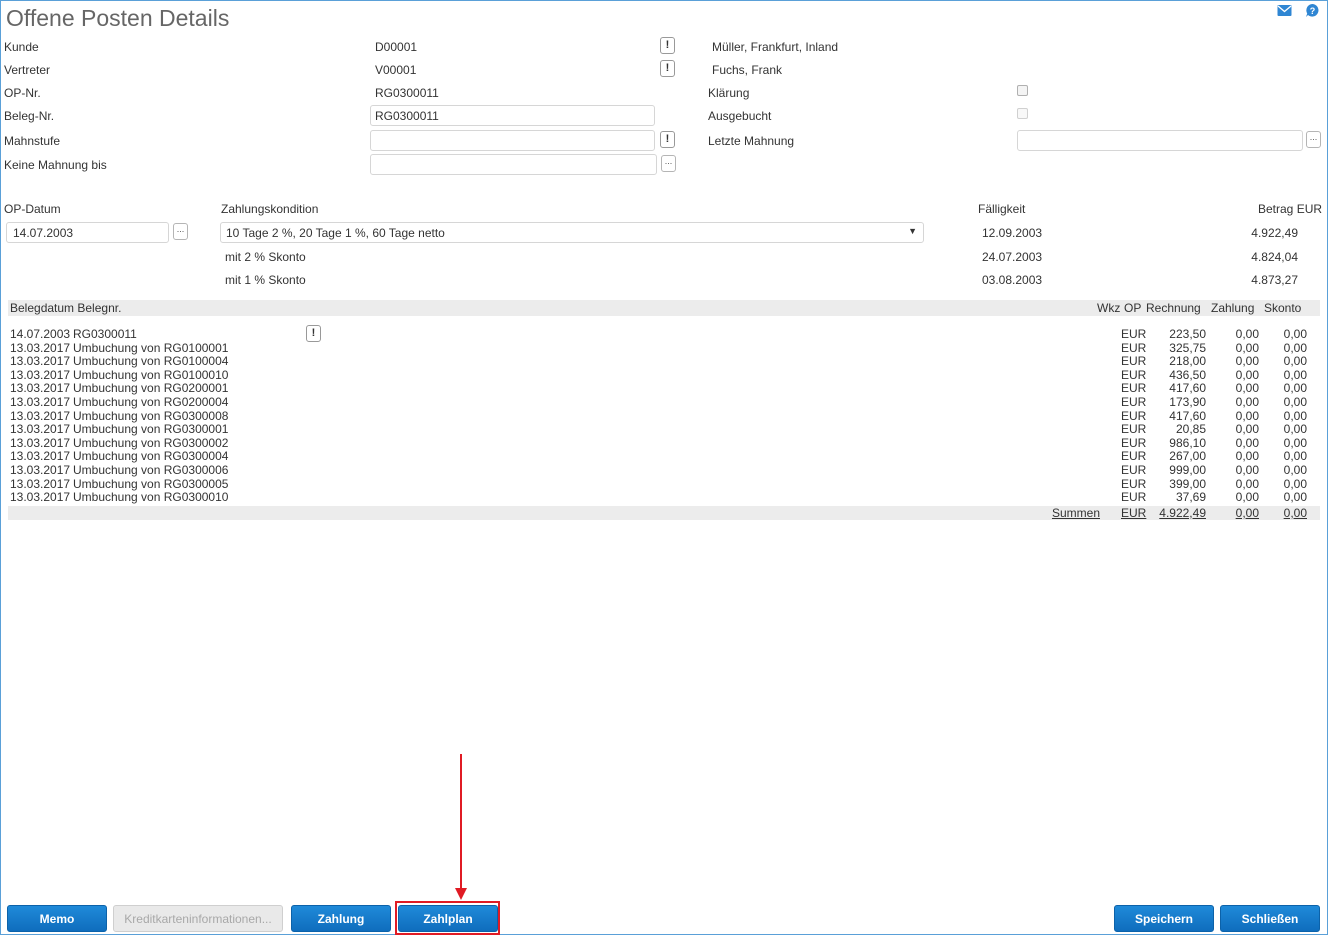 This screenshot has height=935, width=1328. What do you see at coordinates (729, 93) in the screenshot?
I see `klaerung-label: Klärung` at bounding box center [729, 93].